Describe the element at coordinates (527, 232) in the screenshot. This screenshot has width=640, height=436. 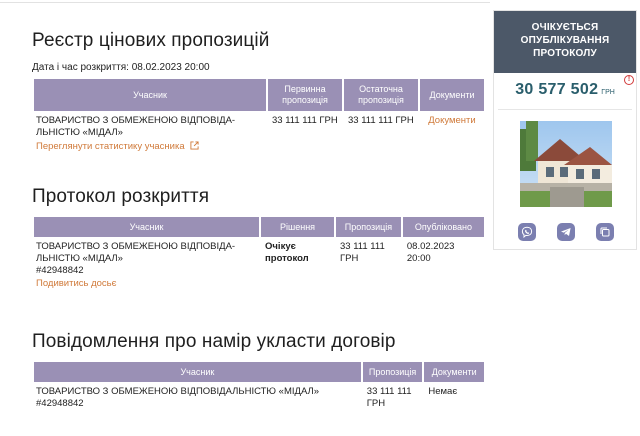
I see `viber-icon` at that location.